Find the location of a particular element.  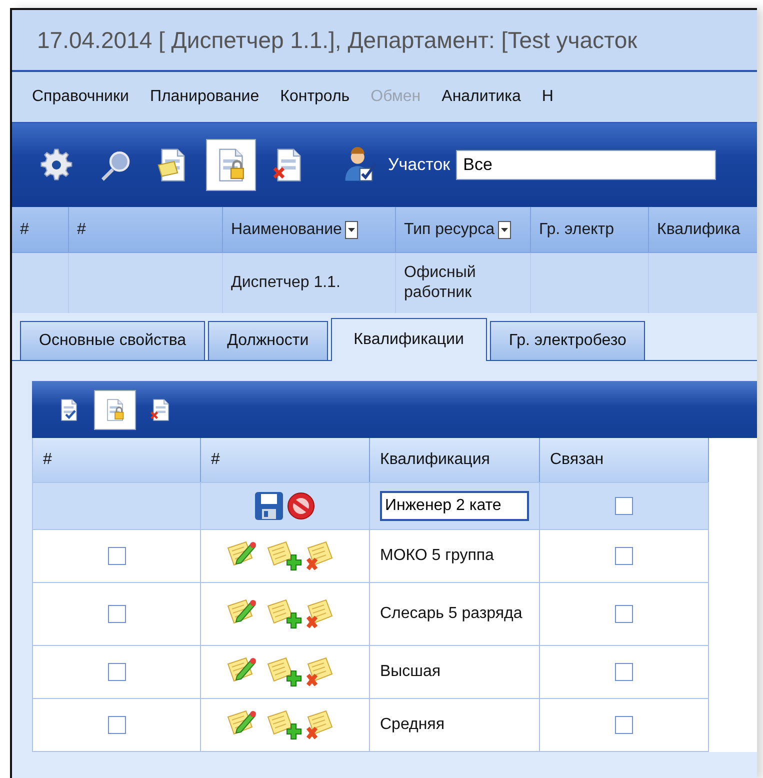

menu-item: Справочники is located at coordinates (89, 97).